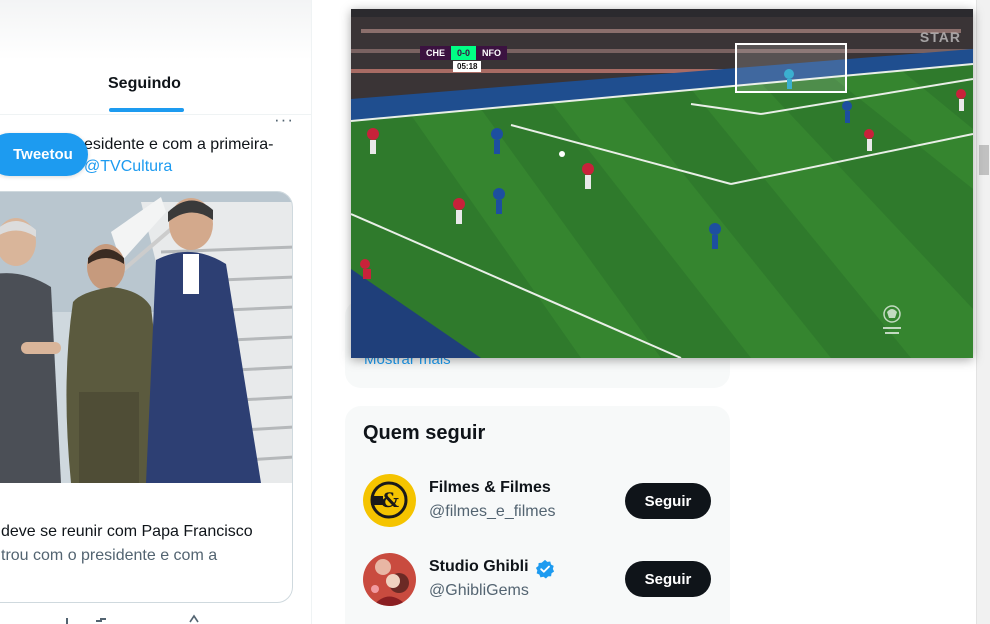 The height and width of the screenshot is (624, 990). What do you see at coordinates (155, 30) in the screenshot?
I see `header-backdrop` at bounding box center [155, 30].